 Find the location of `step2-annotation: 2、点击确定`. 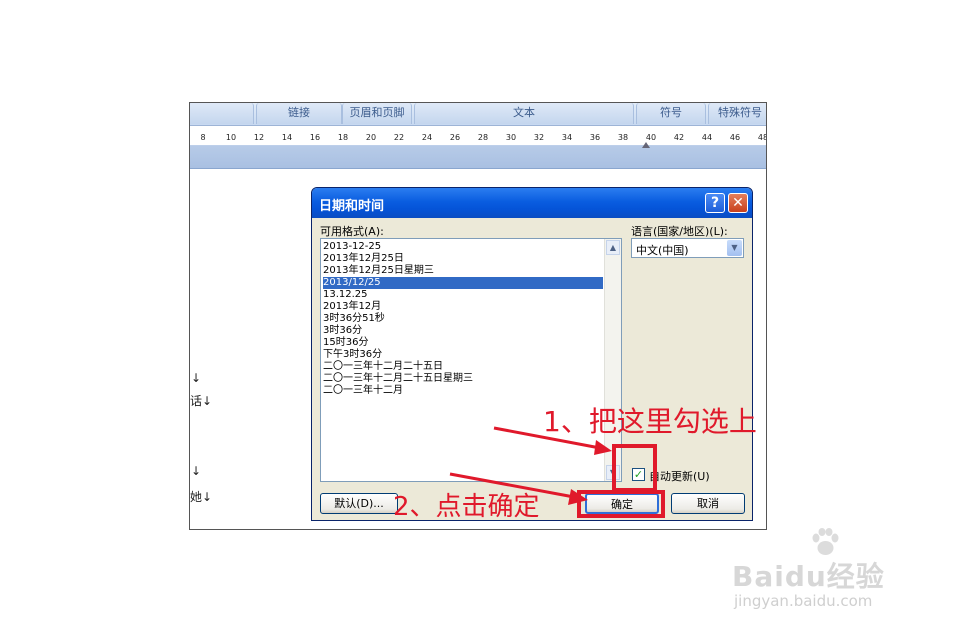

step2-annotation: 2、点击确定 is located at coordinates (466, 507).